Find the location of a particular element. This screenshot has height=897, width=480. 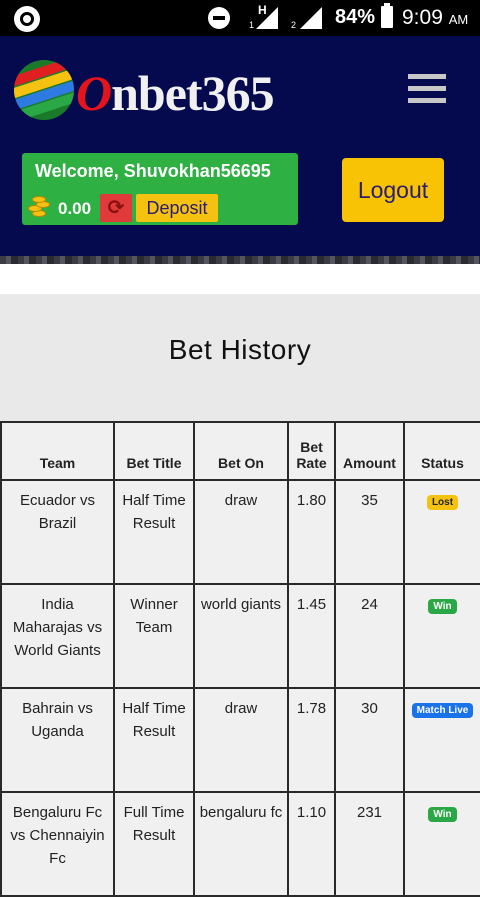

cell-bet-on: bengaluru fc is located at coordinates (241, 844).